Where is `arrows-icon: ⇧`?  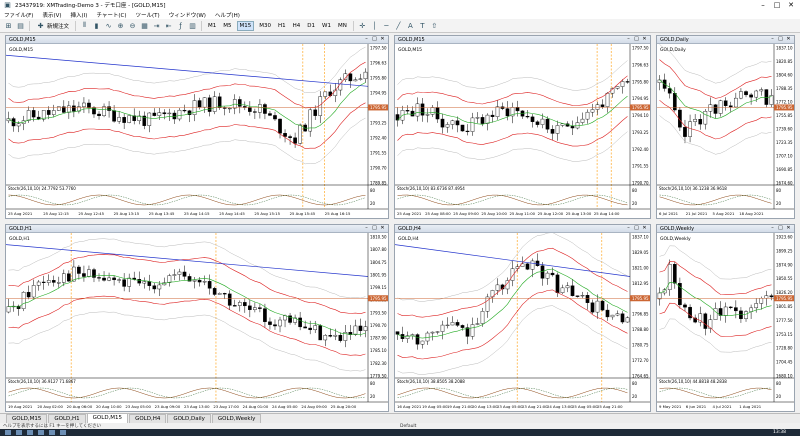
arrows-icon: ⇧ is located at coordinates (434, 25).